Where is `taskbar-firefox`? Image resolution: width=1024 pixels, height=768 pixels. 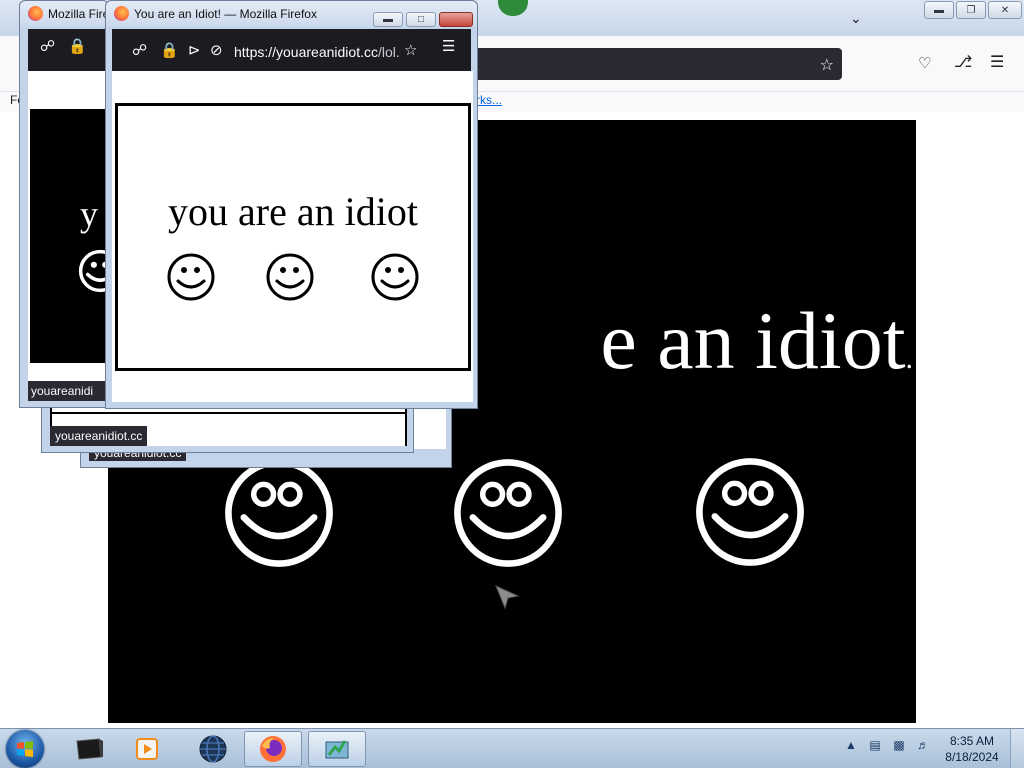
taskbar-firefox is located at coordinates (273, 749).